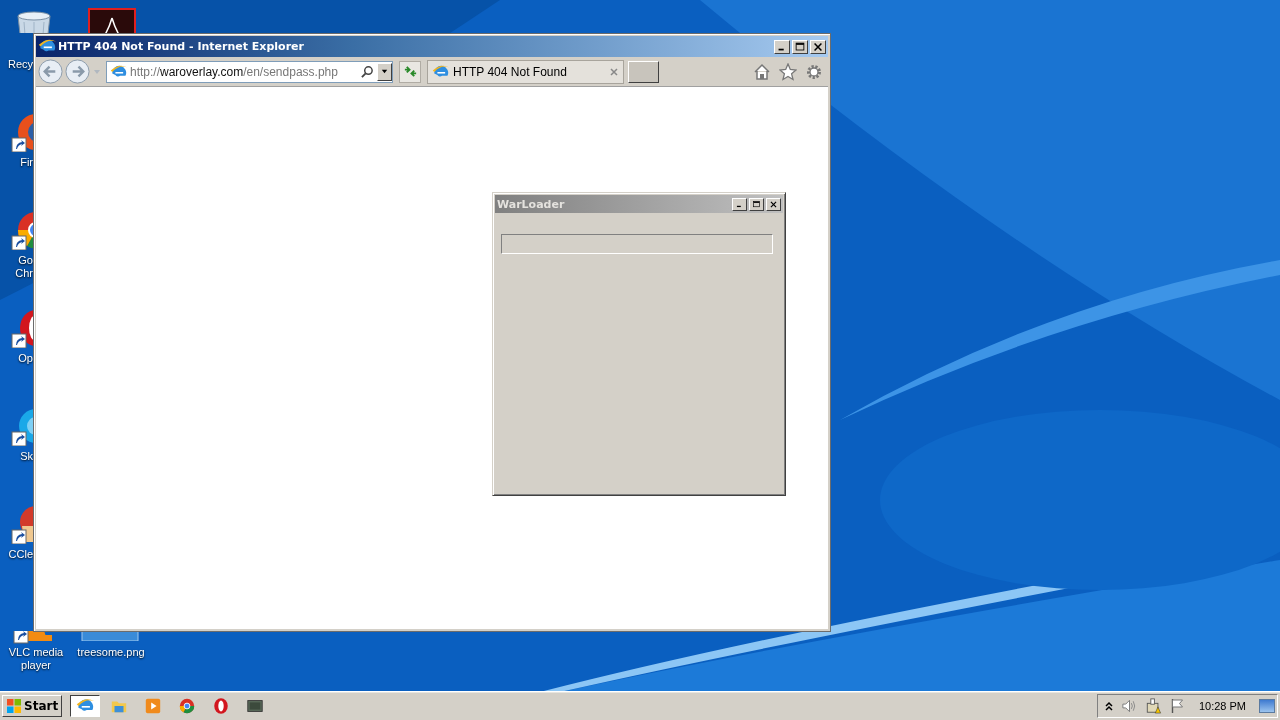 The height and width of the screenshot is (720, 1280). What do you see at coordinates (85, 706) in the screenshot?
I see `taskbar-button` at bounding box center [85, 706].